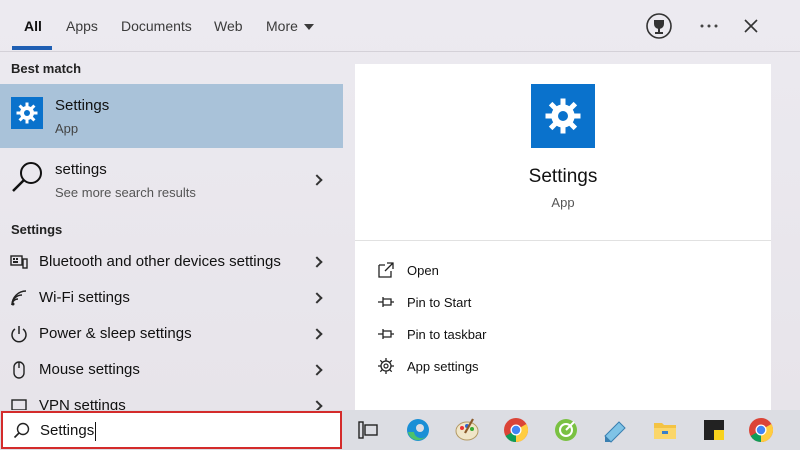 This screenshot has width=800, height=450. What do you see at coordinates (19, 298) in the screenshot?
I see `wifi-icon` at bounding box center [19, 298].